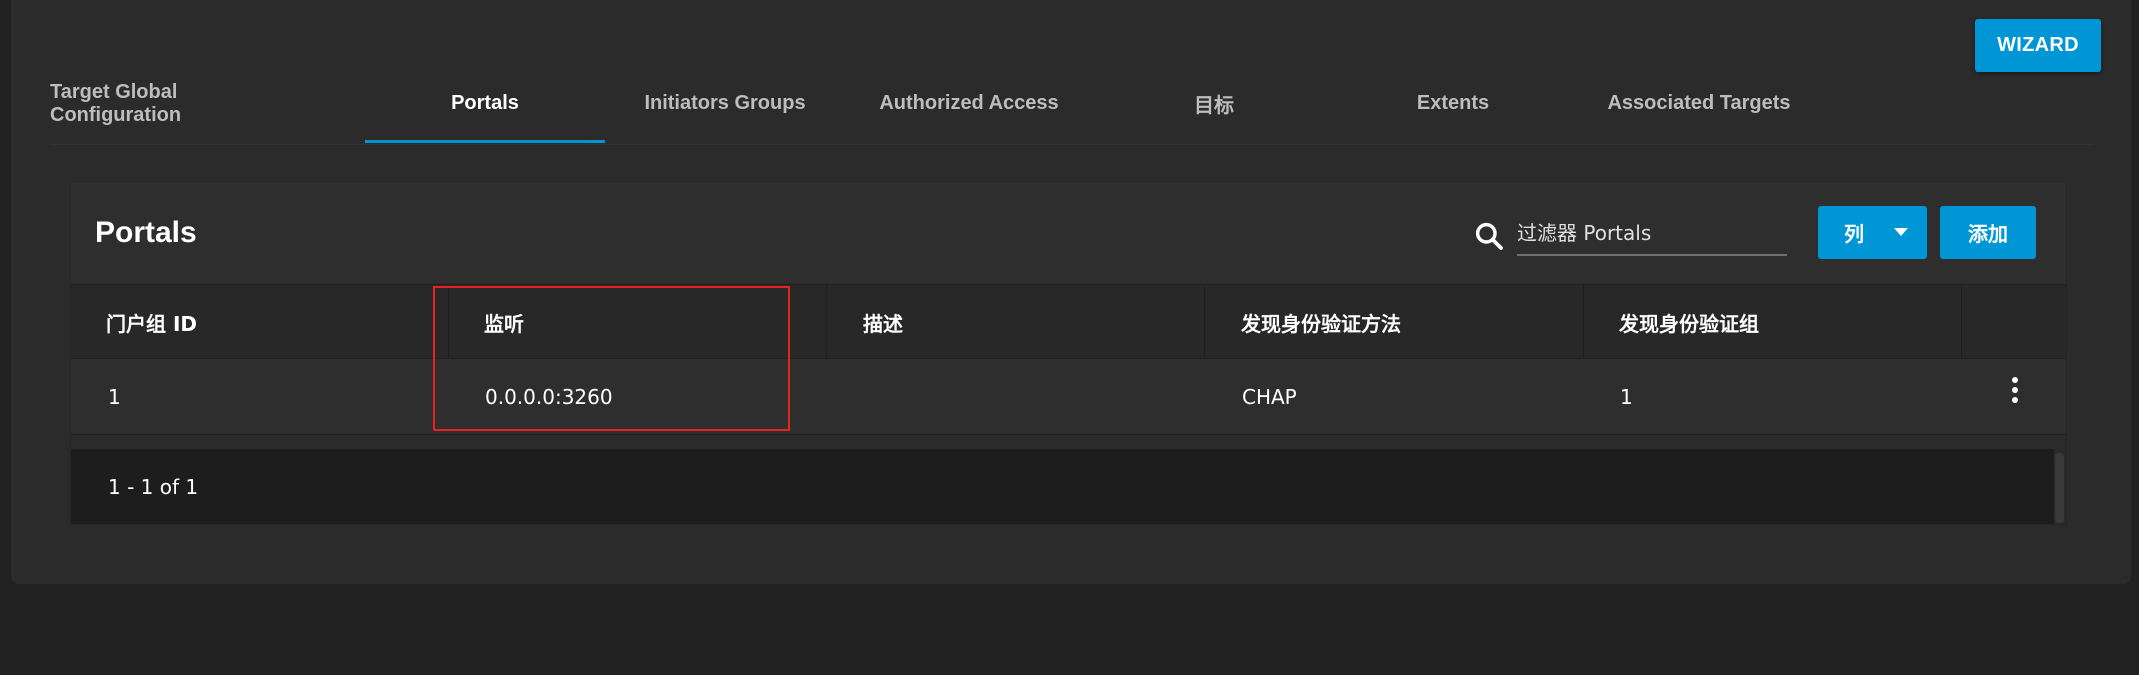 The height and width of the screenshot is (675, 2139). Describe the element at coordinates (1901, 232) in the screenshot. I see `caret-down-icon` at that location.